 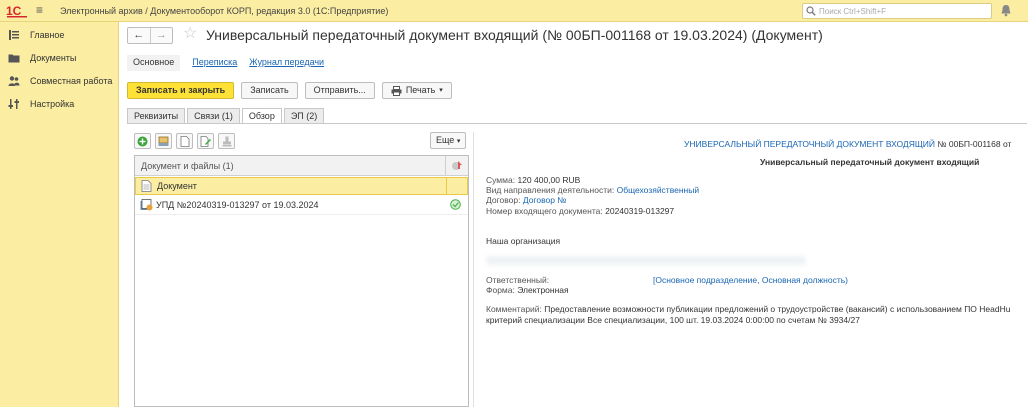 I want to click on preview-form: Форма: Электронная, so click(x=527, y=290).